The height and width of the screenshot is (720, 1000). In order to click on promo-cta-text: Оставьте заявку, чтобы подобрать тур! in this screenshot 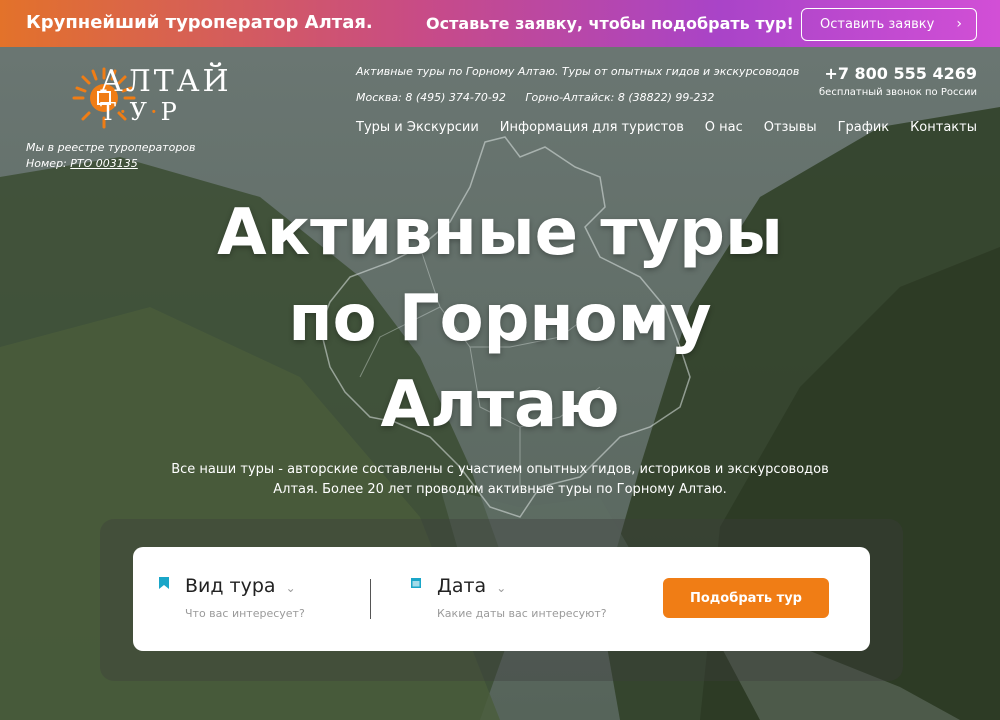, I will do `click(610, 23)`.